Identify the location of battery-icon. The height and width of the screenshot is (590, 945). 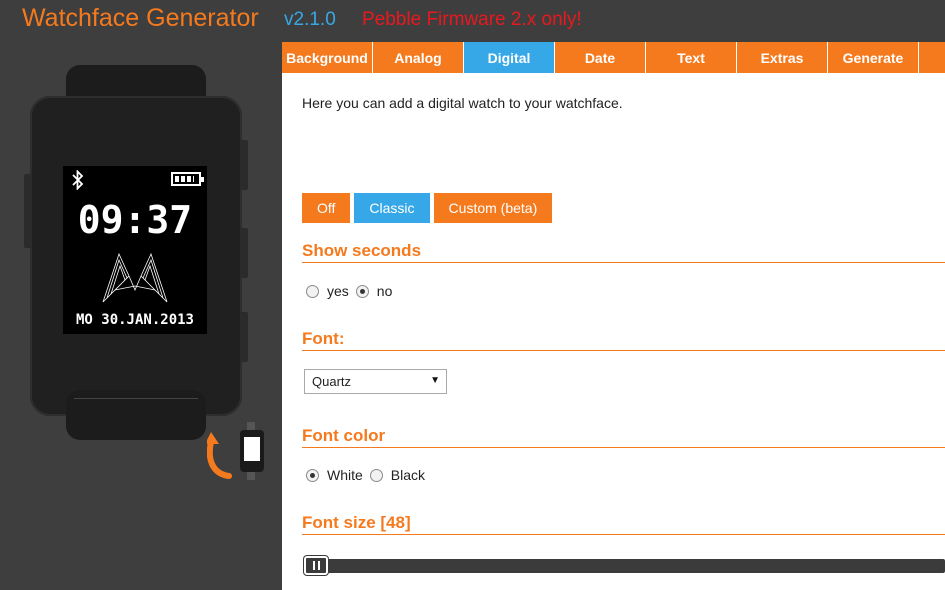
(187, 179).